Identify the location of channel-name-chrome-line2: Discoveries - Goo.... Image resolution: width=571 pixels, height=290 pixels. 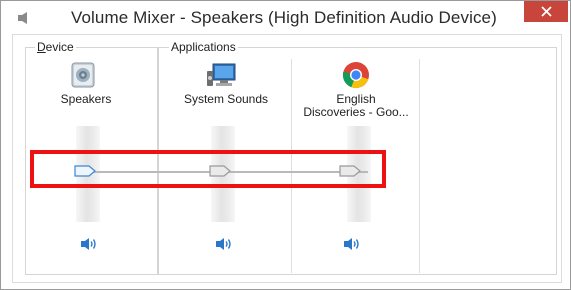
(356, 112).